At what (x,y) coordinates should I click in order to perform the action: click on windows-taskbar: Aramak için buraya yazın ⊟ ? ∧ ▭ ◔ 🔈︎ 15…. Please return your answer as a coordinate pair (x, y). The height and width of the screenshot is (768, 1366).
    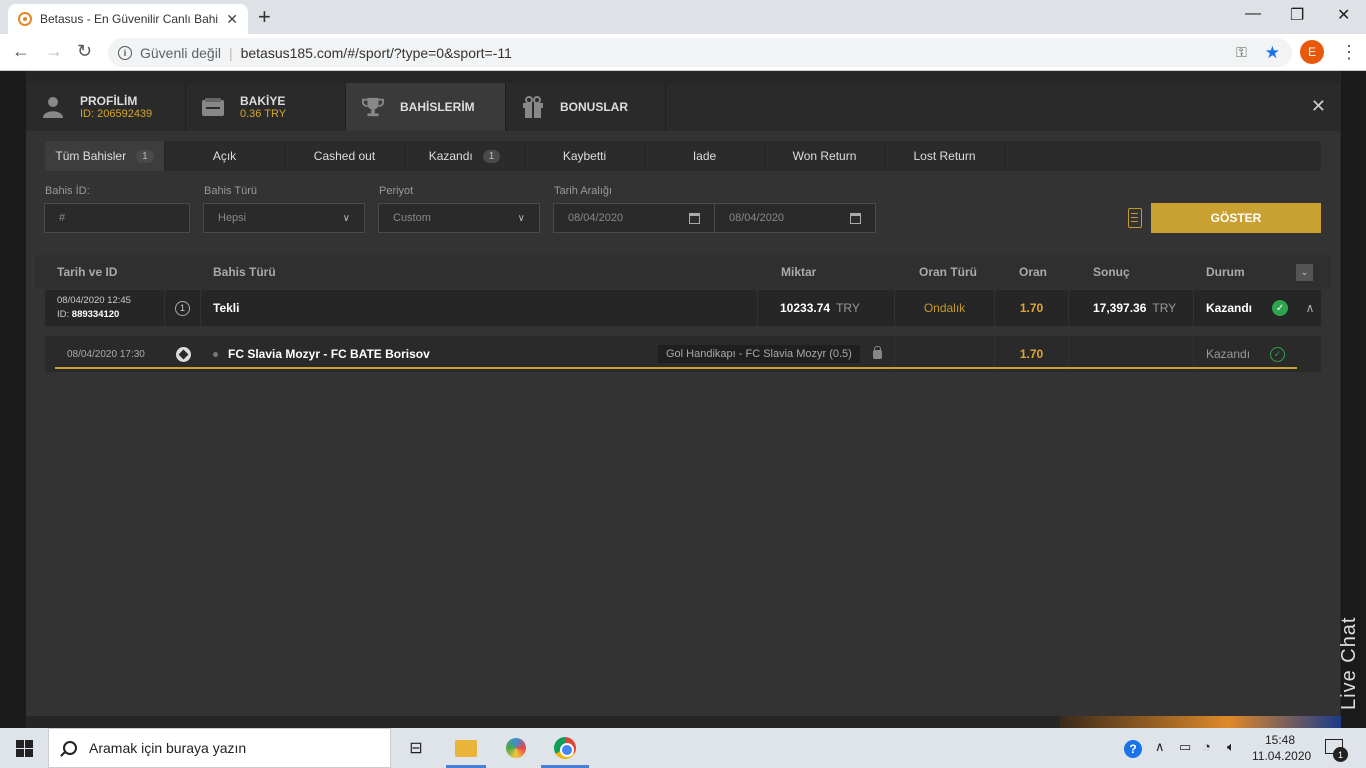
    Looking at the image, I should click on (683, 748).